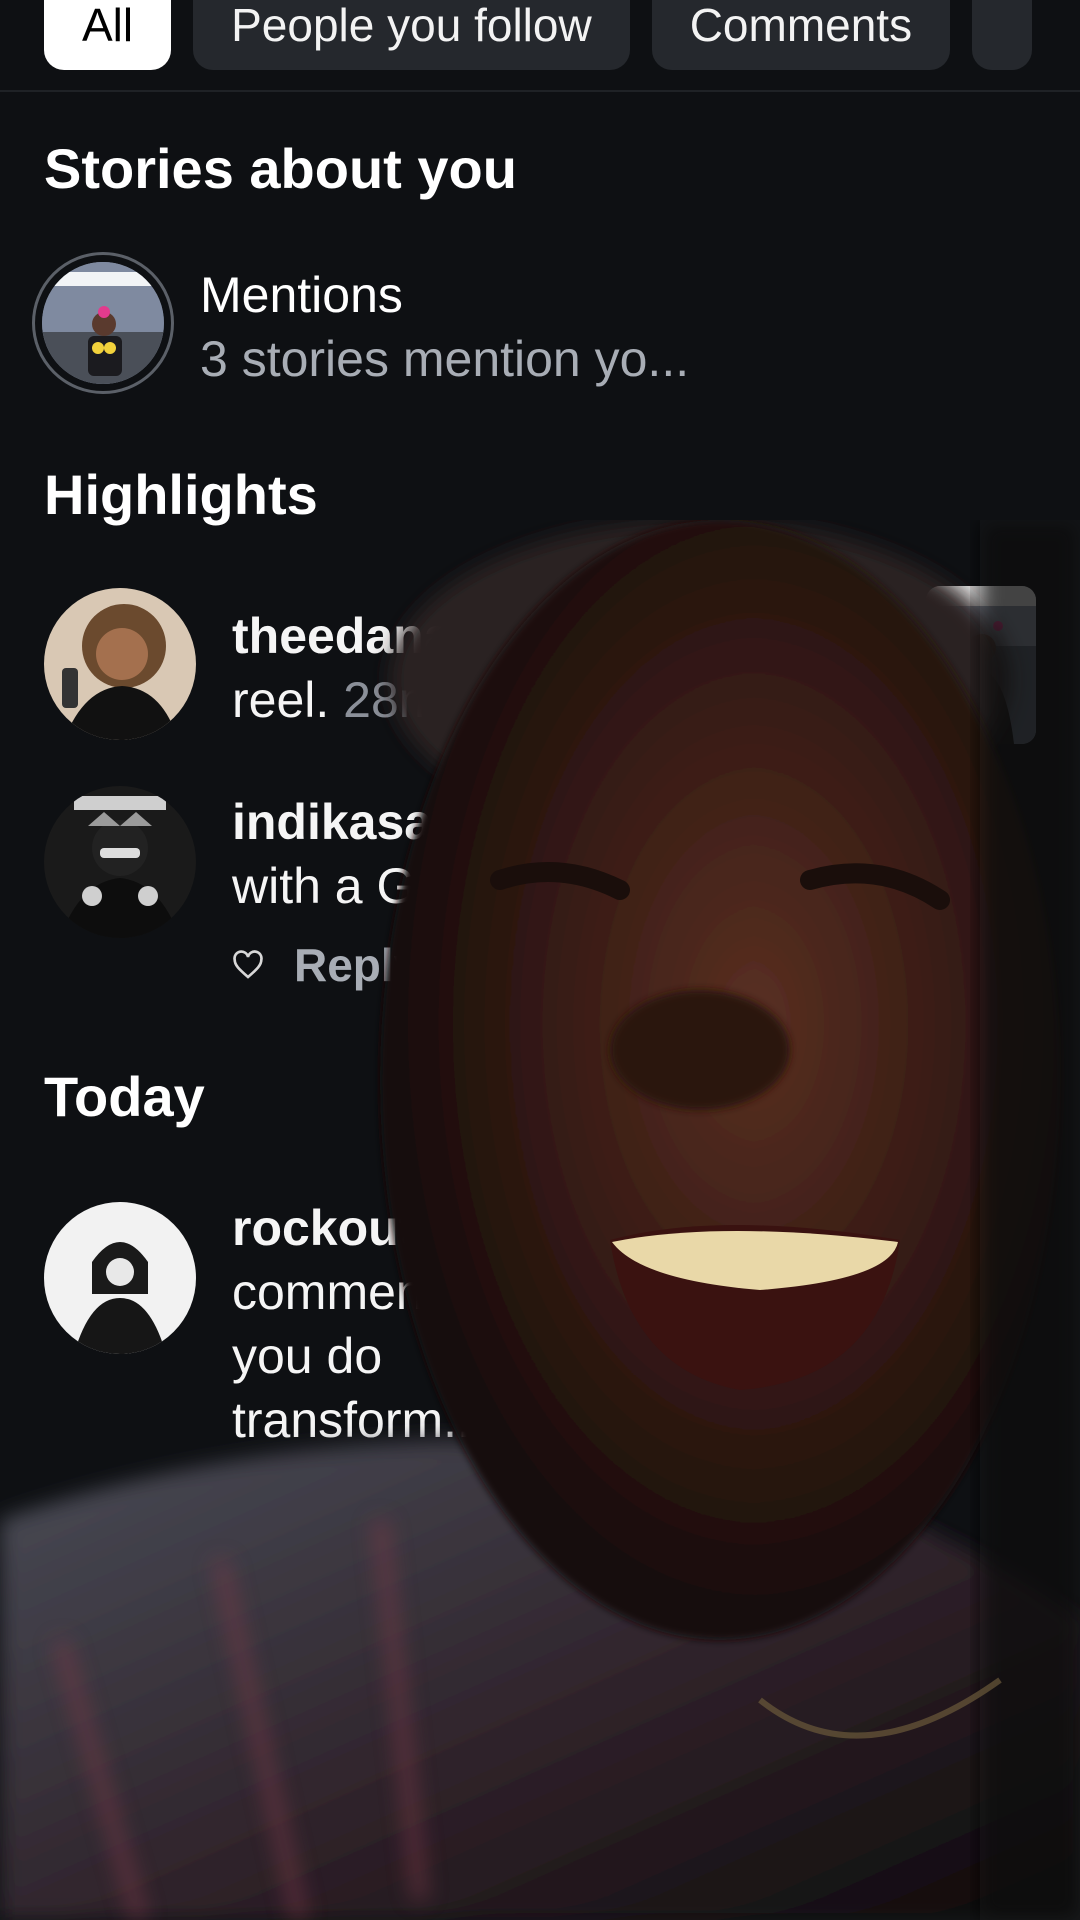  What do you see at coordinates (301, 295) in the screenshot?
I see `mentions-title: Mentions` at bounding box center [301, 295].